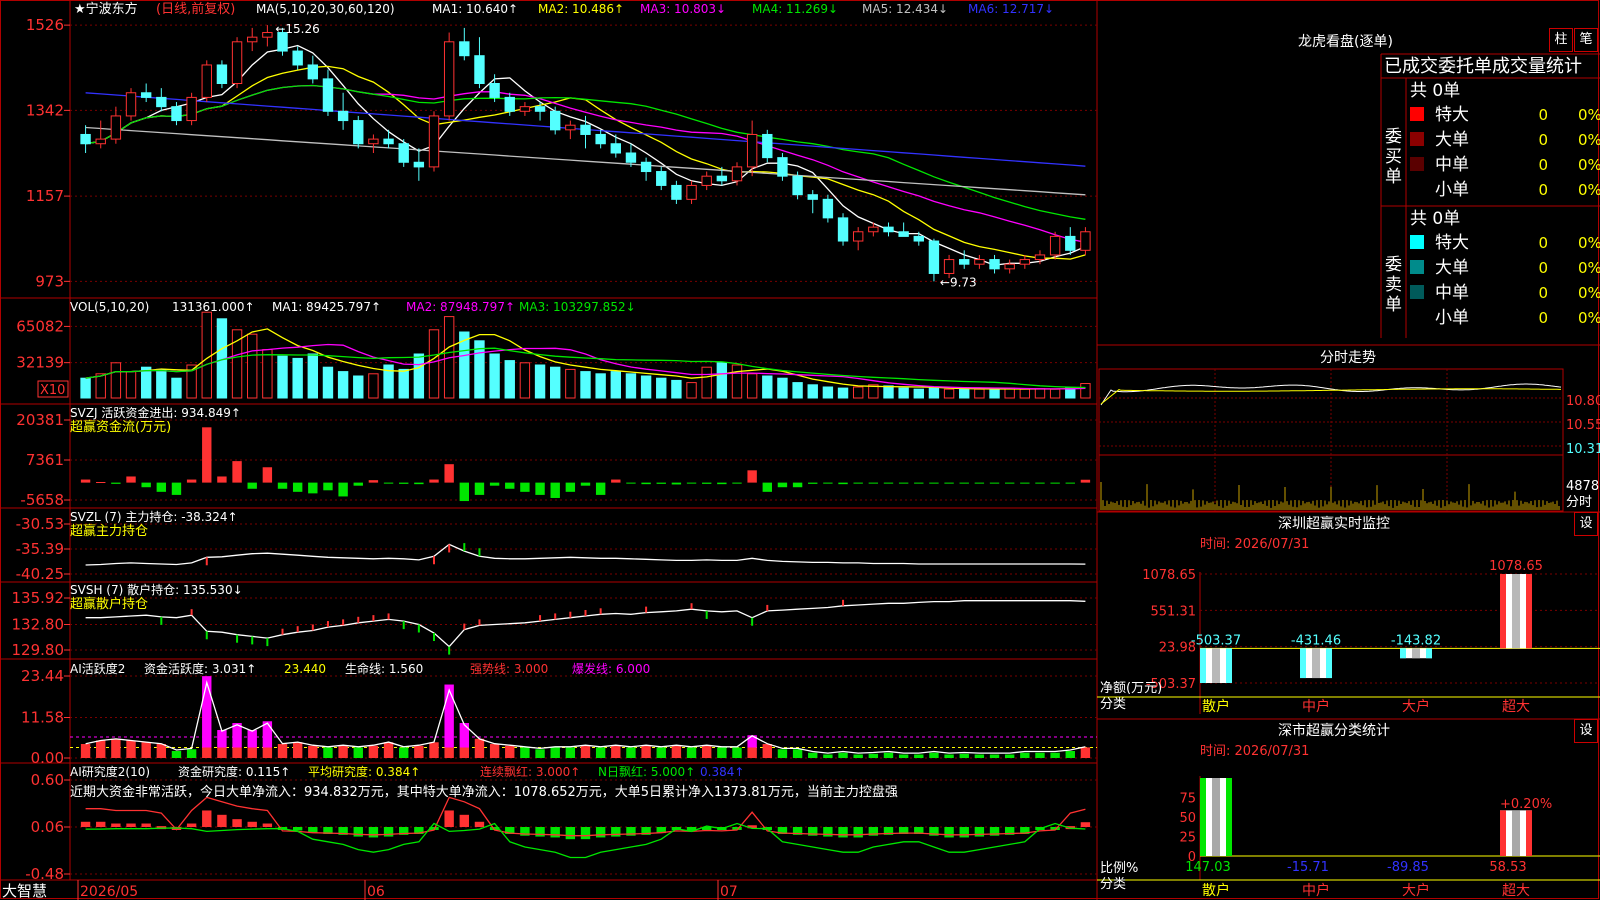 The height and width of the screenshot is (900, 1600). Describe the element at coordinates (109, 604) in the screenshot. I see `svsh-sub: 超赢散户持仓` at that location.